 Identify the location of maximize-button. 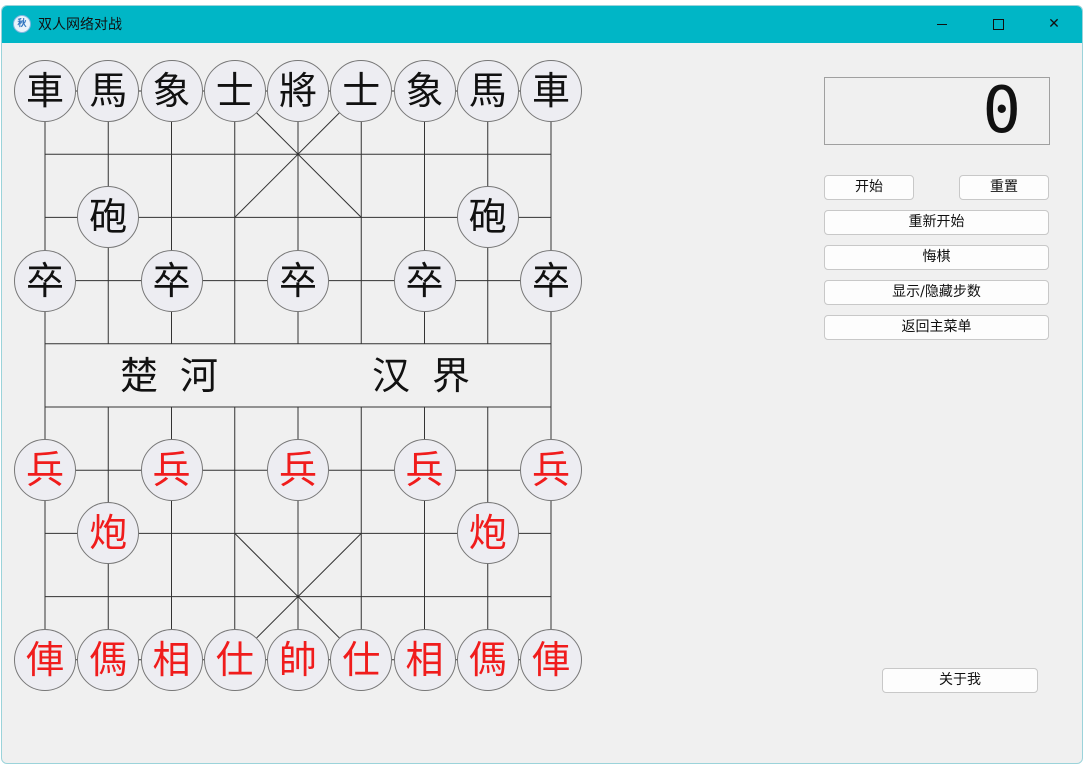
(998, 24).